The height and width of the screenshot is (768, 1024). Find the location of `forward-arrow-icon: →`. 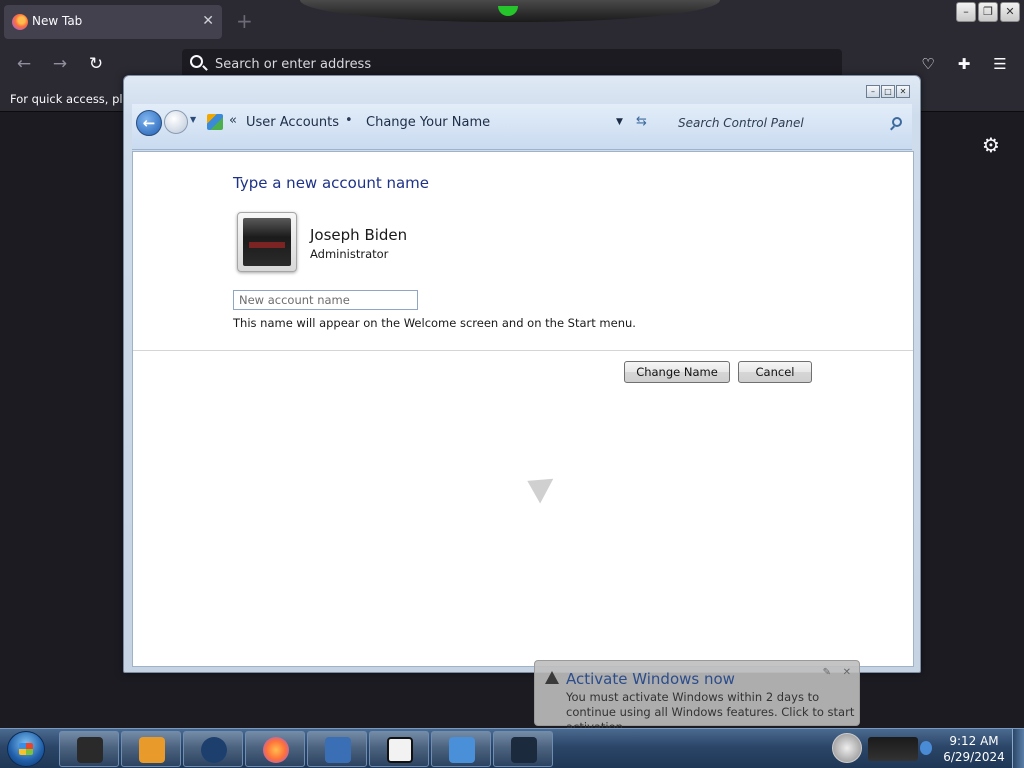

forward-arrow-icon: → is located at coordinates (60, 64).